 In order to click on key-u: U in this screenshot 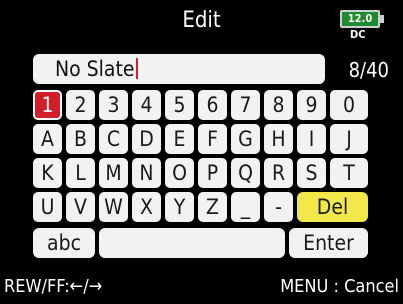, I will do `click(47, 207)`.